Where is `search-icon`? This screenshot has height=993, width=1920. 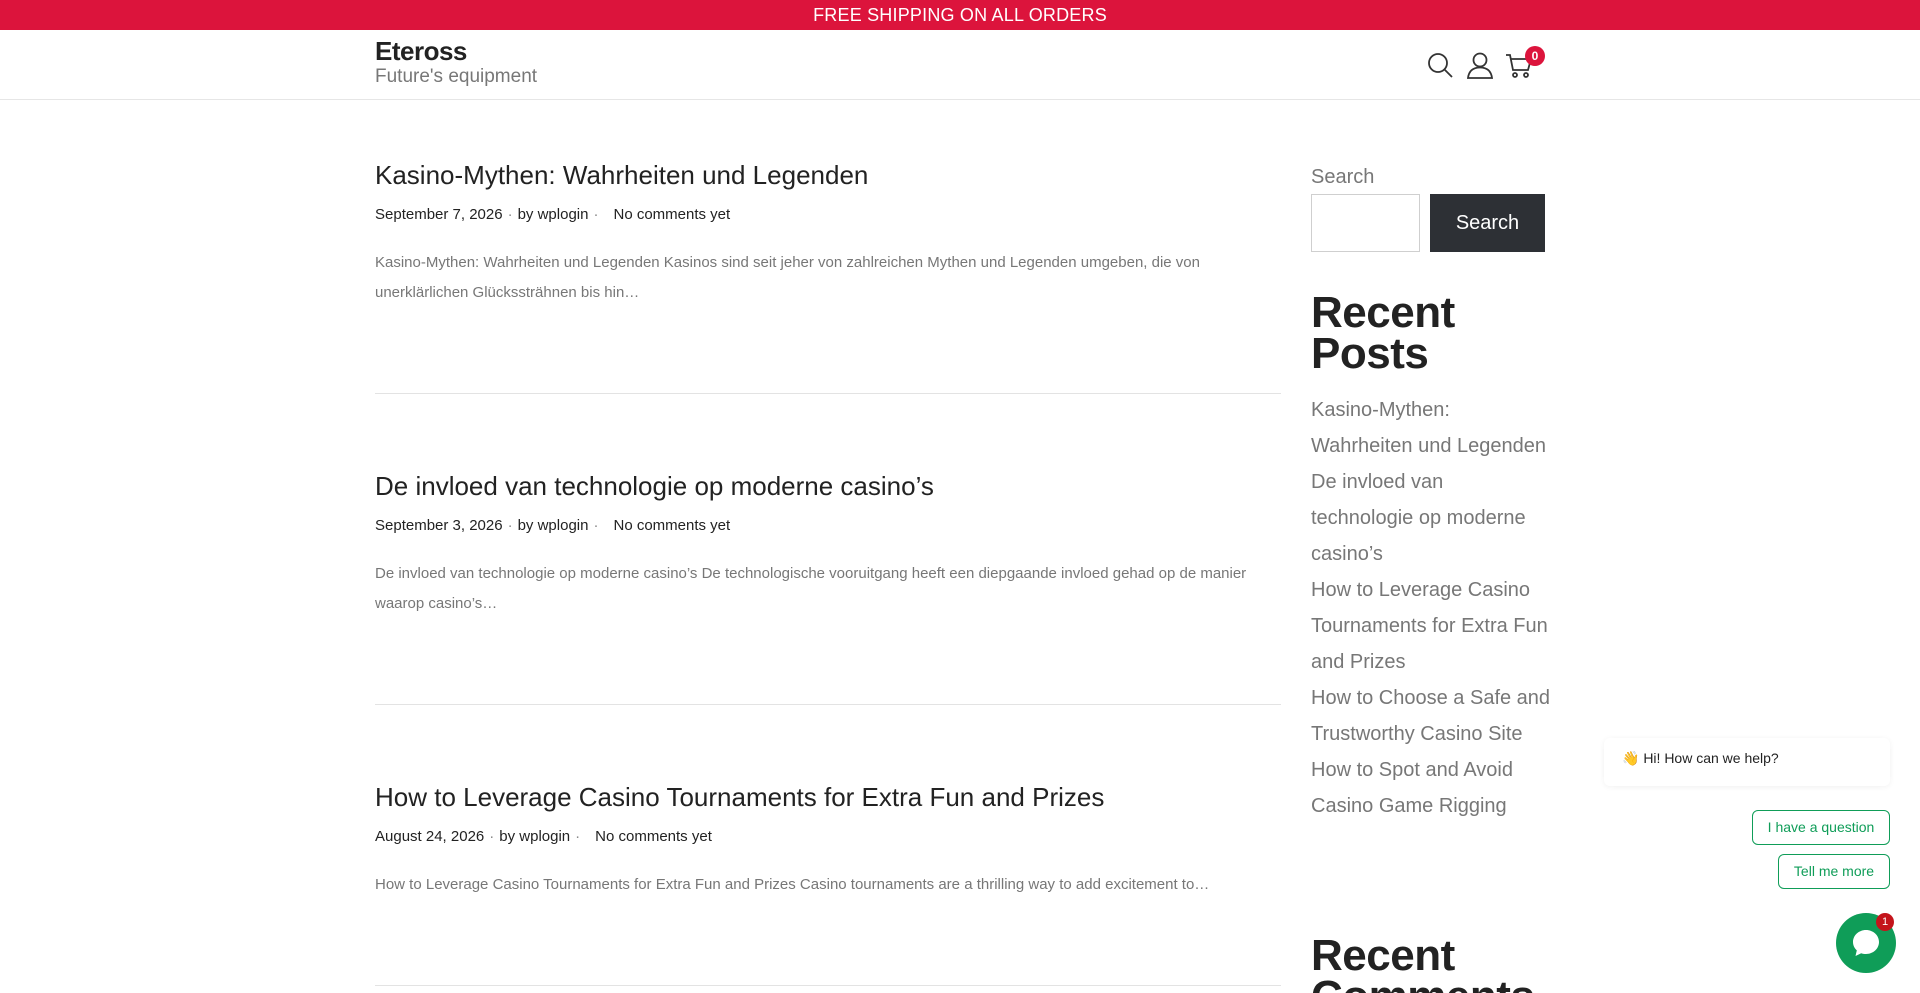
search-icon is located at coordinates (1440, 65).